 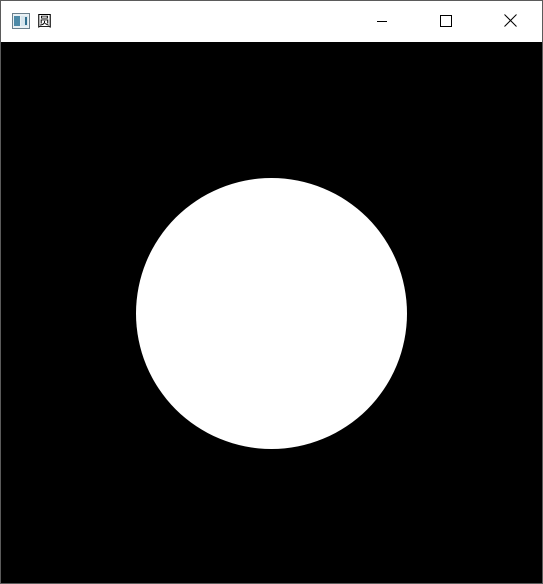 What do you see at coordinates (21, 21) in the screenshot?
I see `app-window-icon` at bounding box center [21, 21].